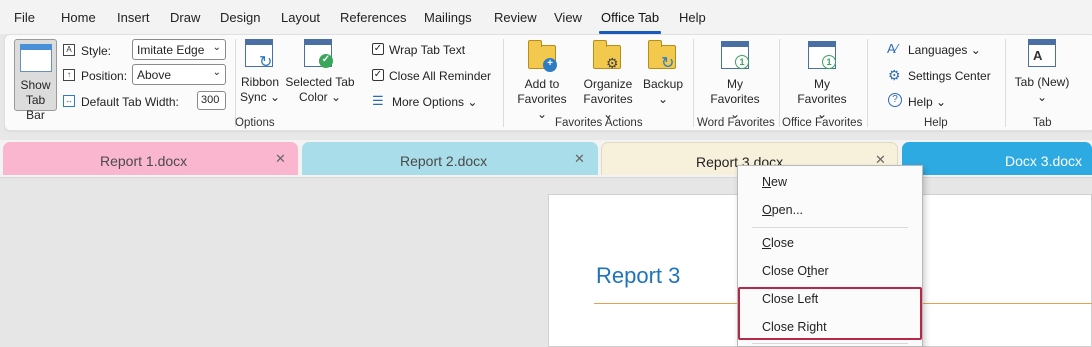  Describe the element at coordinates (104, 76) in the screenshot. I see `position-label: Position:` at that location.